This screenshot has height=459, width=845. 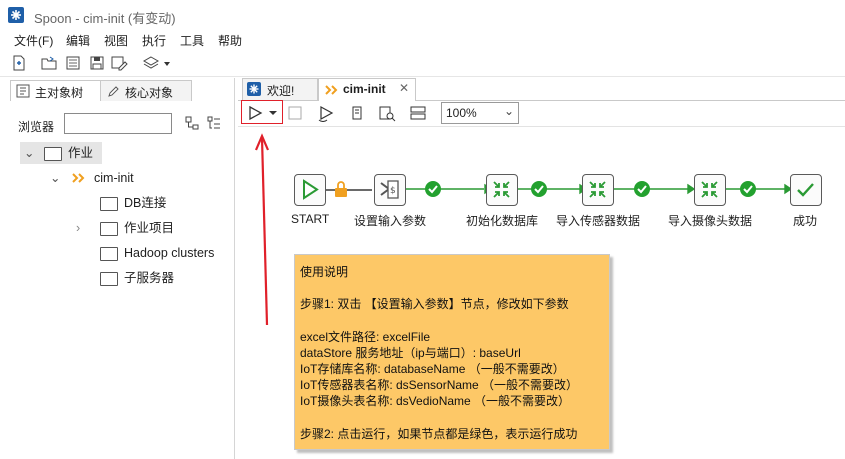 What do you see at coordinates (410, 353) in the screenshot?
I see `note-line: dataStore 服务地址（ip与端口）: baseUrl` at bounding box center [410, 353].